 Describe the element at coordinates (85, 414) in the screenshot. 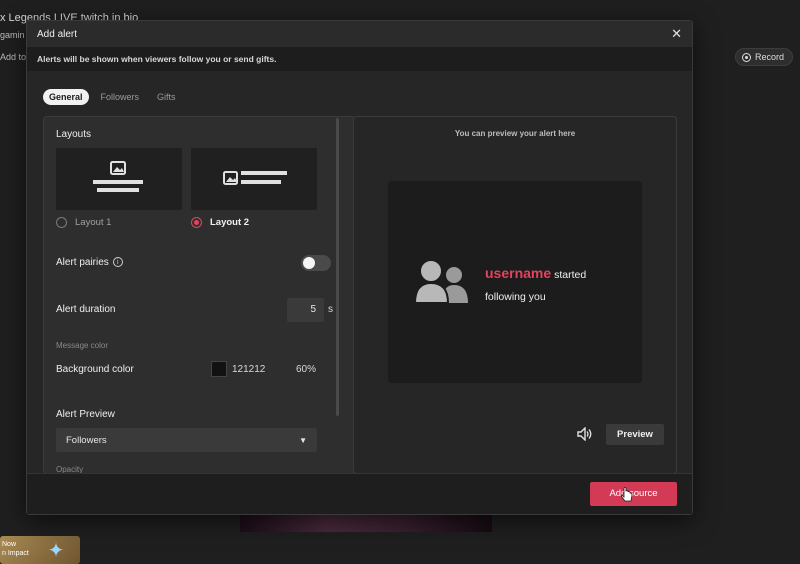

I see `alert-preview-label: Alert Preview` at that location.